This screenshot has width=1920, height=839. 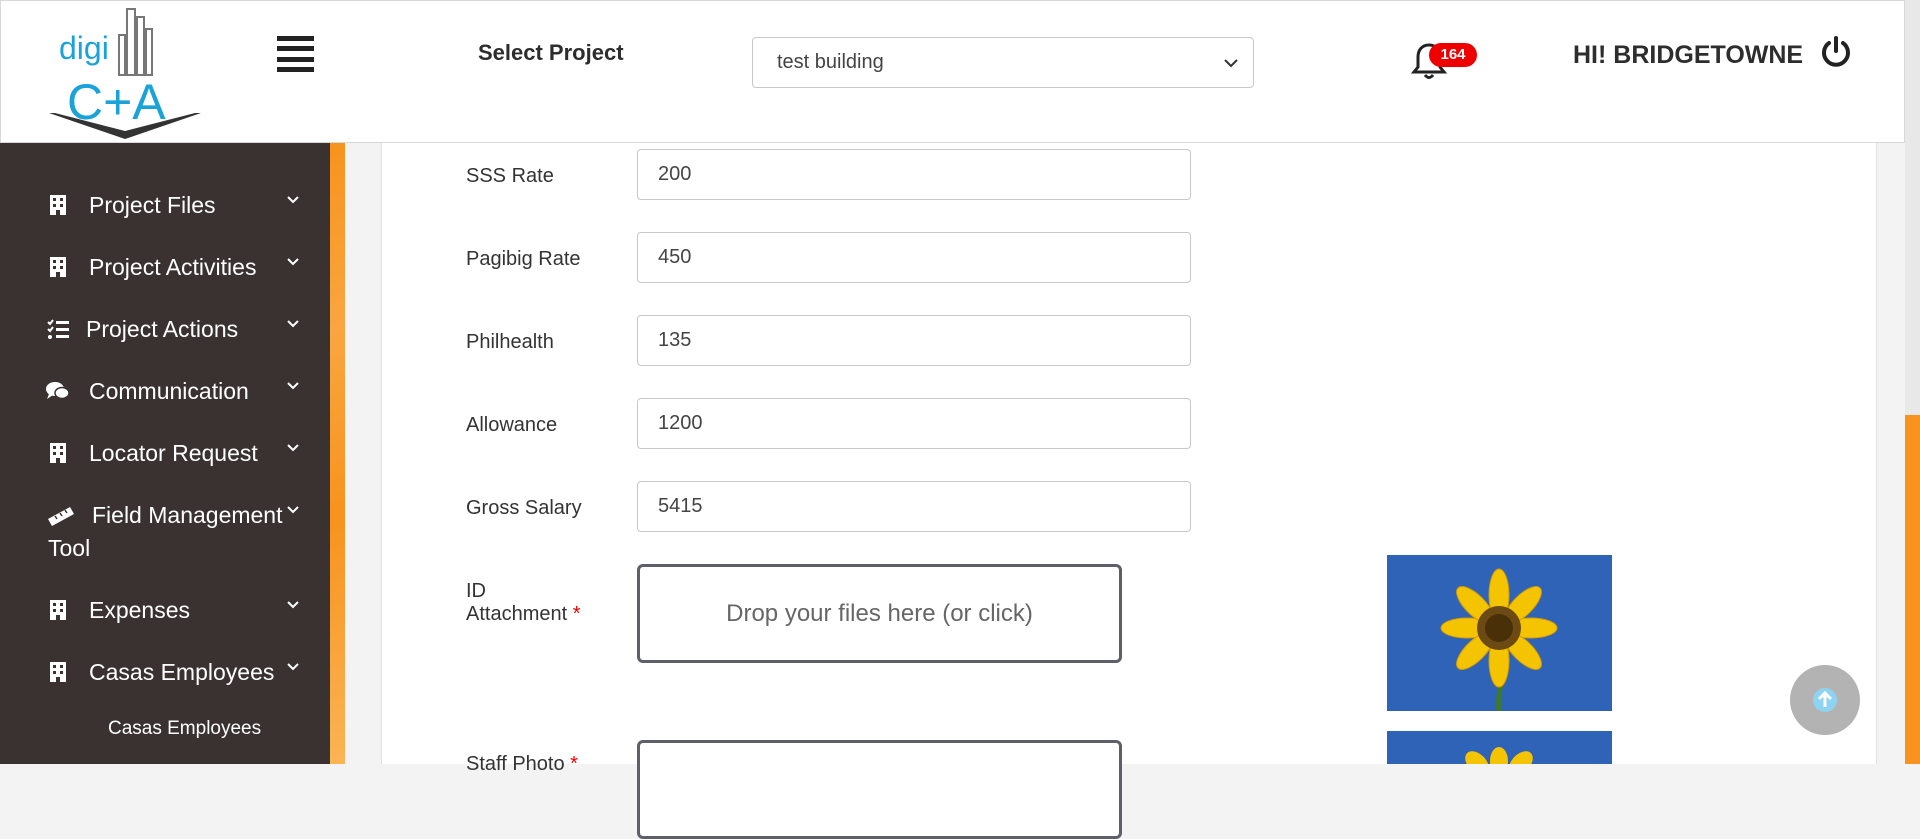 I want to click on gross-salary-input, so click(x=914, y=506).